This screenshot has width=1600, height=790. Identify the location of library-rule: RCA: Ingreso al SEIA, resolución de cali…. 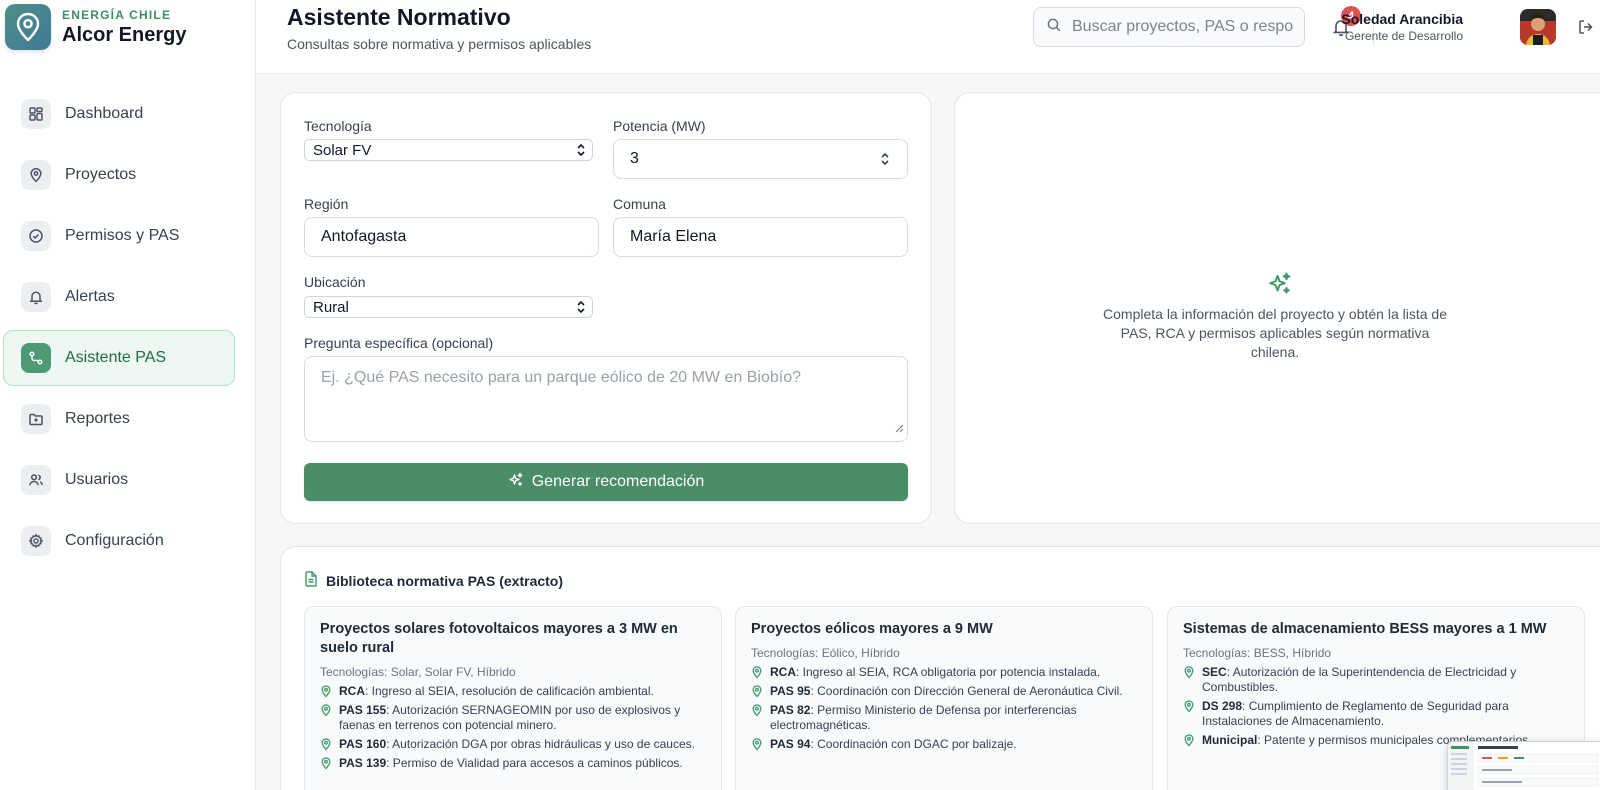
(513, 691).